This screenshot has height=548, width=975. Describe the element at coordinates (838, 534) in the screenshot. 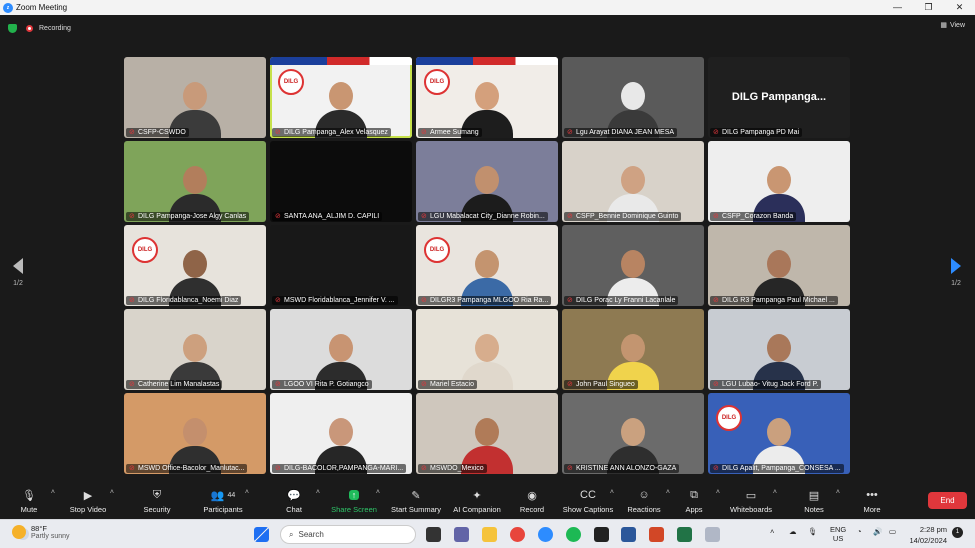

I see `language-indicator: ENG US` at that location.